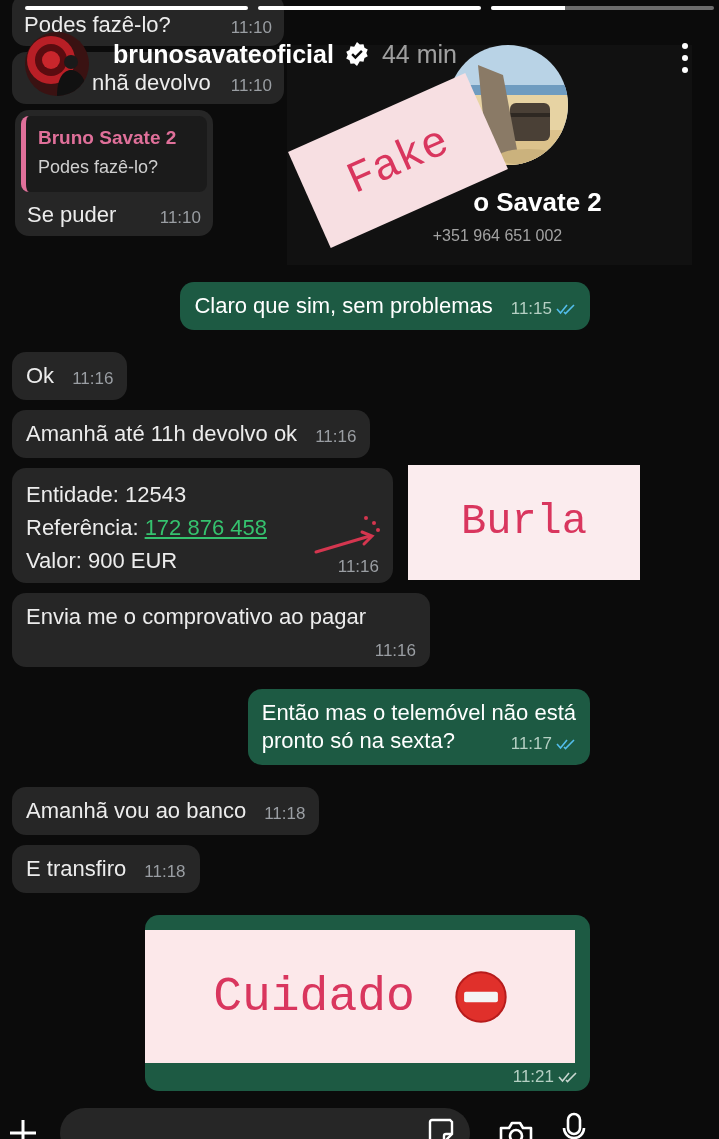 This screenshot has width=719, height=1139. I want to click on quoted-message: Bruno Savate 2 Podes fazê-lo?, so click(114, 154).